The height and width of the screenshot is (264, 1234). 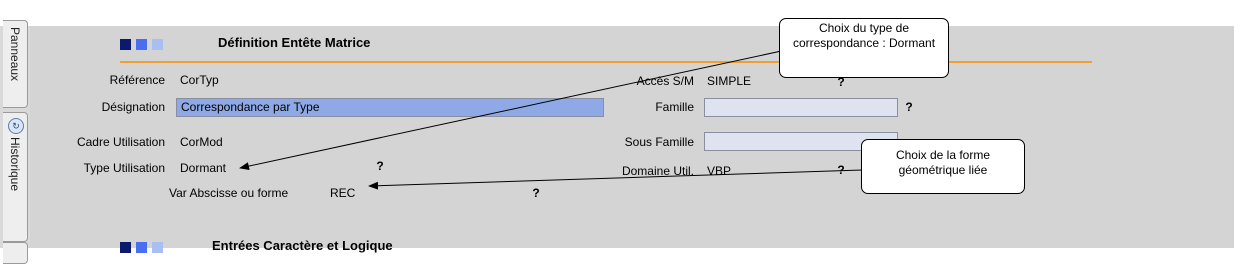 What do you see at coordinates (615, 179) in the screenshot?
I see `arrow-forme` at bounding box center [615, 179].